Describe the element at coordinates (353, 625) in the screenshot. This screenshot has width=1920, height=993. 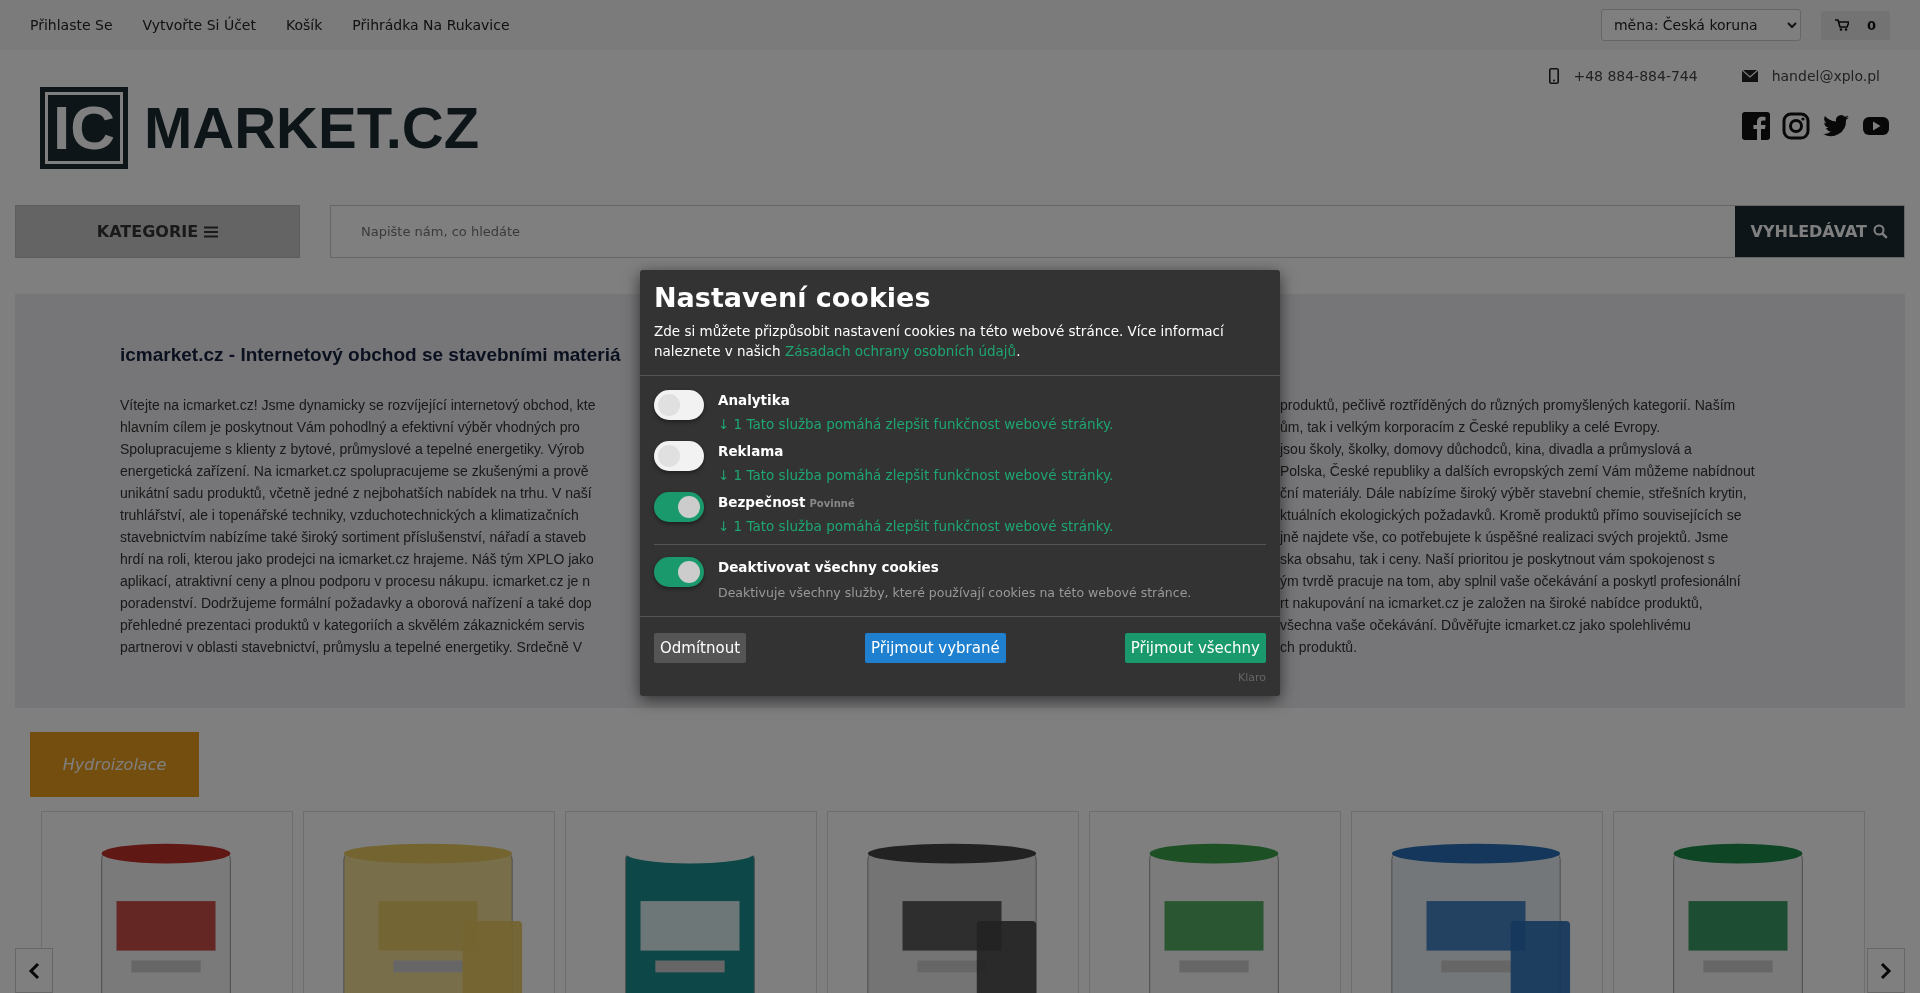
I see `intro-text: přehledné prezentaci produktů v kategoriích a skvělém zákaznickém servis` at that location.